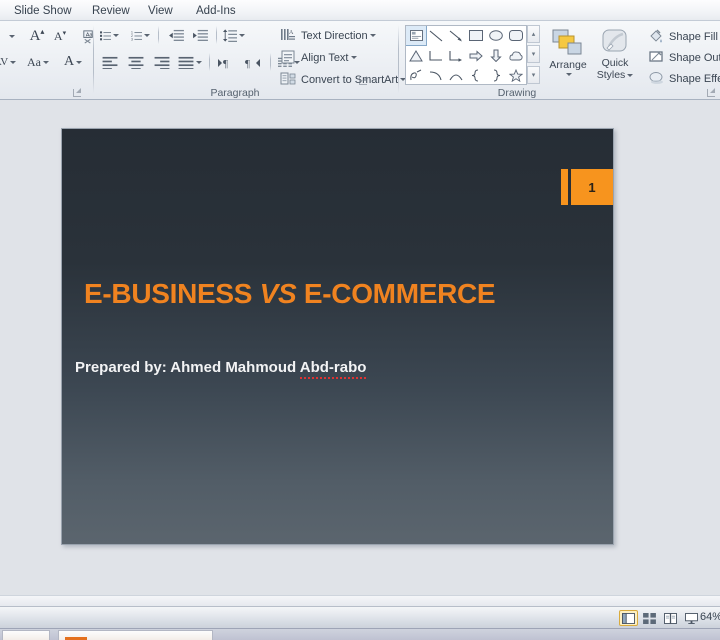 This screenshot has height=640, width=720. What do you see at coordinates (436, 55) in the screenshot?
I see `shape-elbow-connector` at bounding box center [436, 55].